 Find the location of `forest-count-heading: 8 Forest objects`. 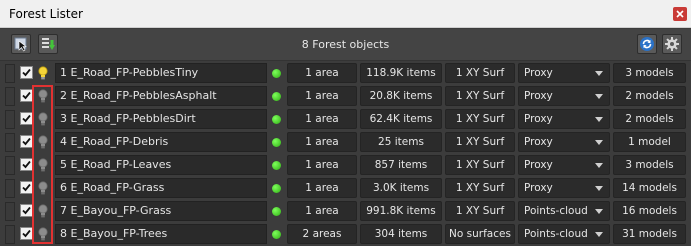

forest-count-heading: 8 Forest objects is located at coordinates (345, 44).